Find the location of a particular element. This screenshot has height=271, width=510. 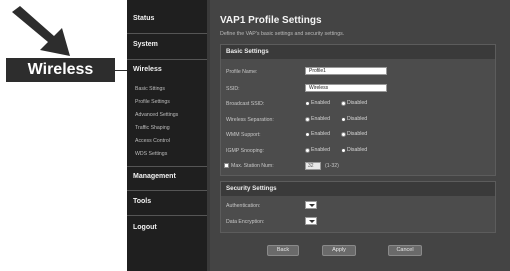

wireless-callout-label: Wireless is located at coordinates (60, 70).